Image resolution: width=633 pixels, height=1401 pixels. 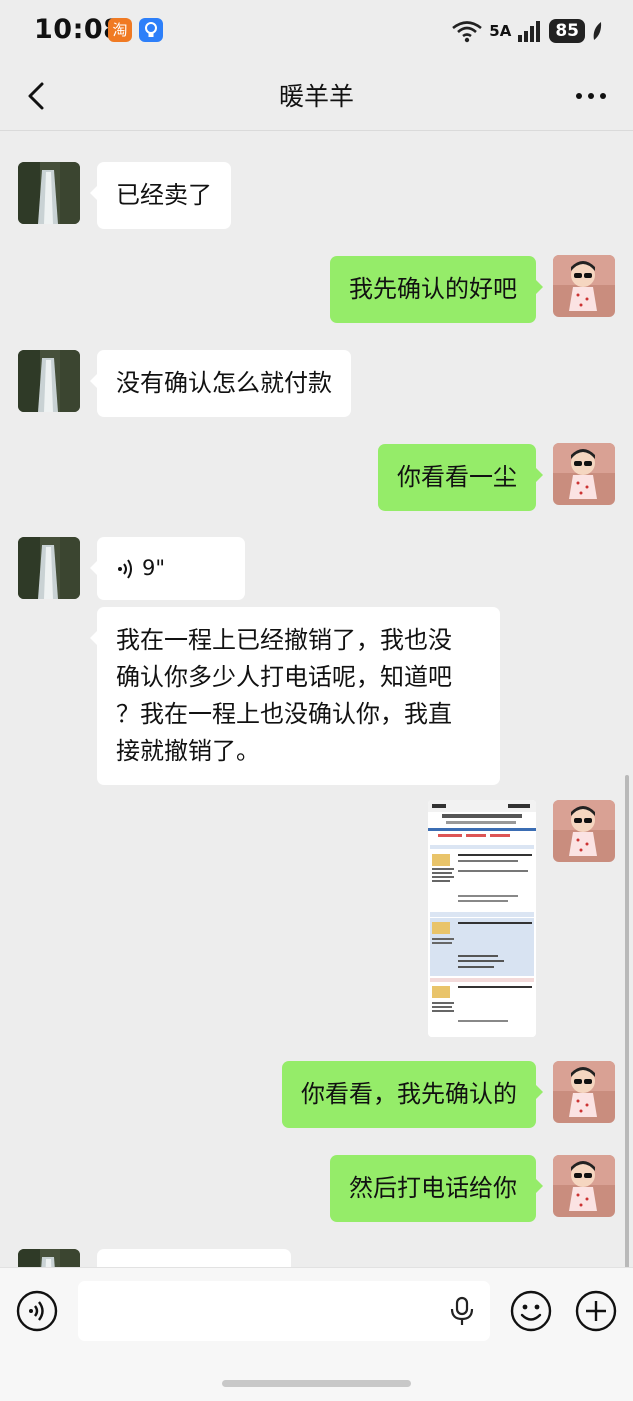 I want to click on scrollbar, so click(x=627, y=1021).